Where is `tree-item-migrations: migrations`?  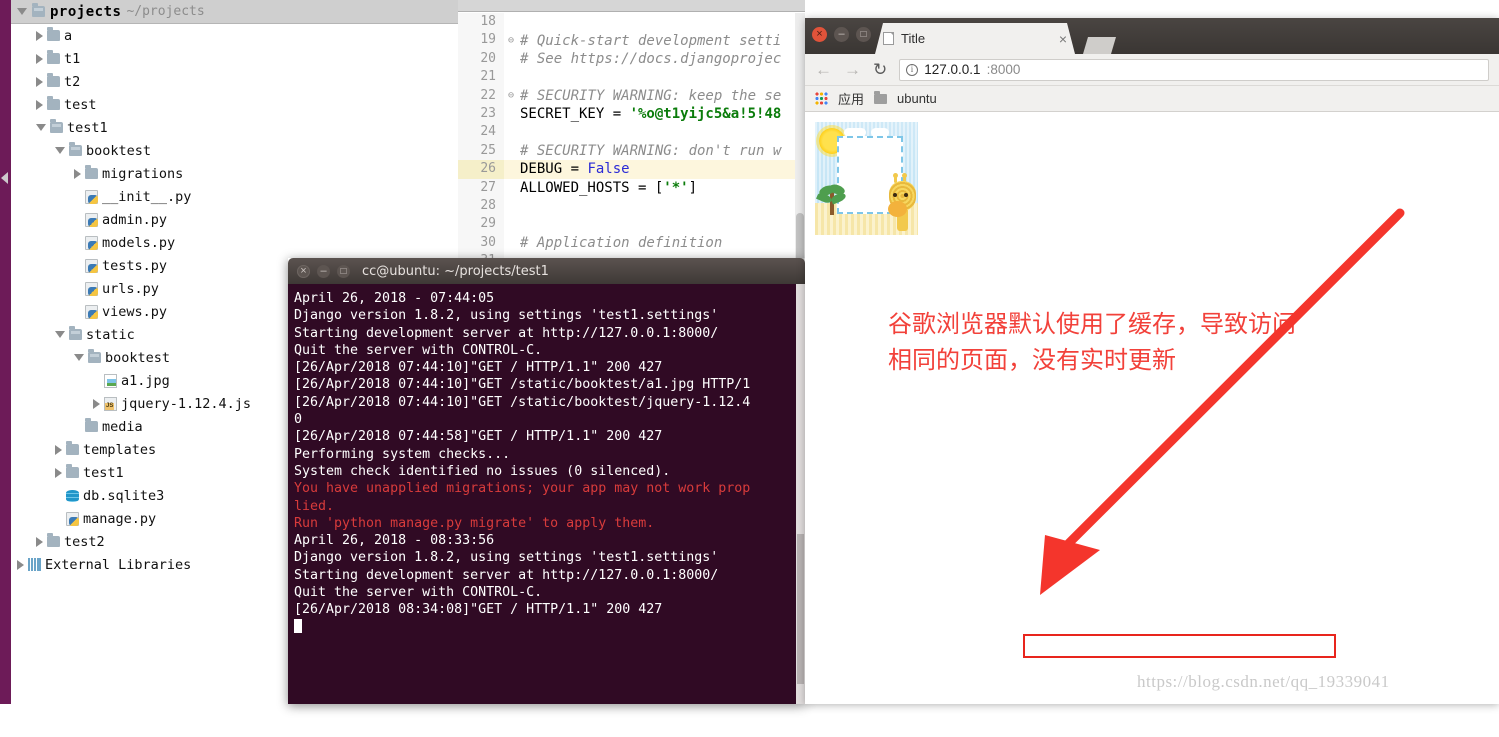
tree-item-migrations: migrations is located at coordinates (234, 173).